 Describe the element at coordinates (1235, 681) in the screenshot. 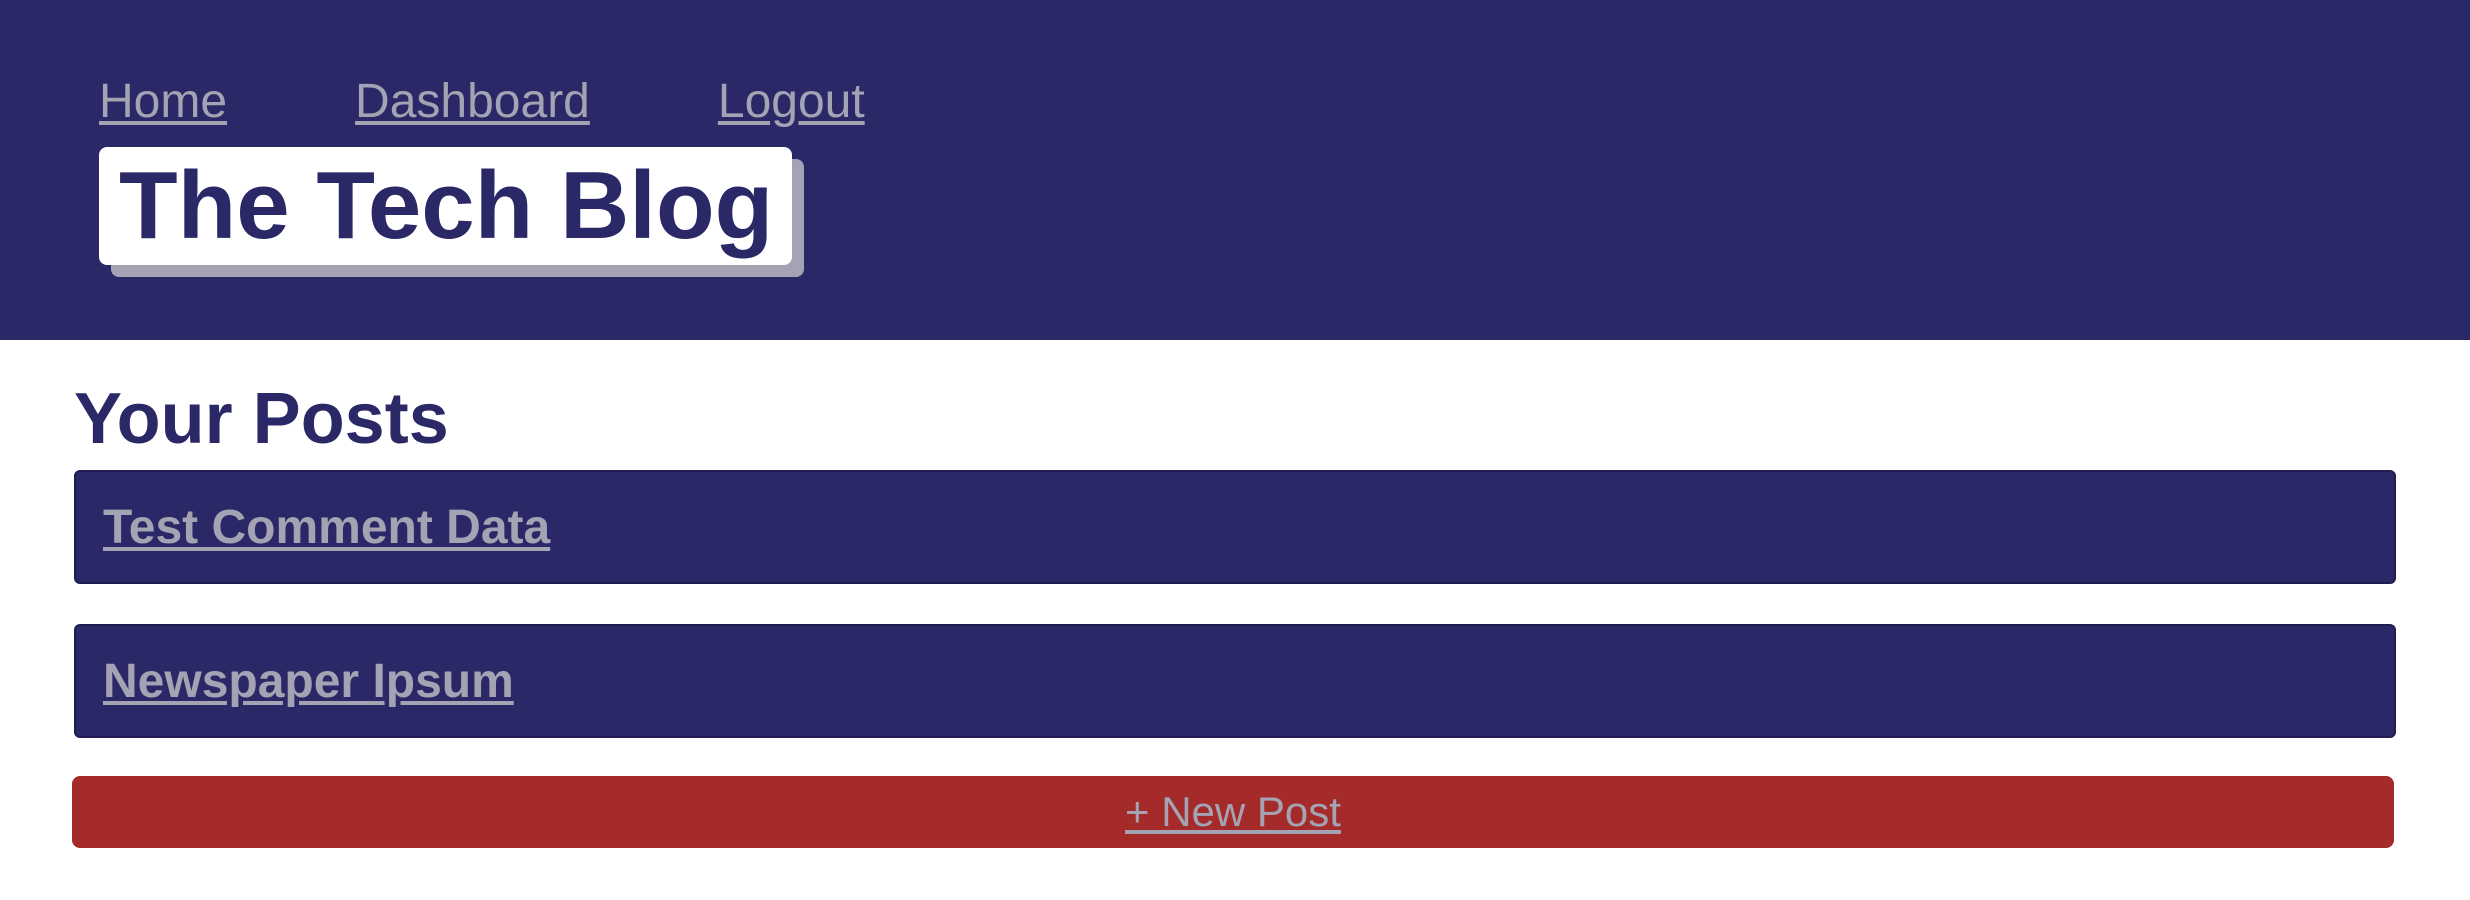

I see `post-card: Newspaper Ipsum` at that location.